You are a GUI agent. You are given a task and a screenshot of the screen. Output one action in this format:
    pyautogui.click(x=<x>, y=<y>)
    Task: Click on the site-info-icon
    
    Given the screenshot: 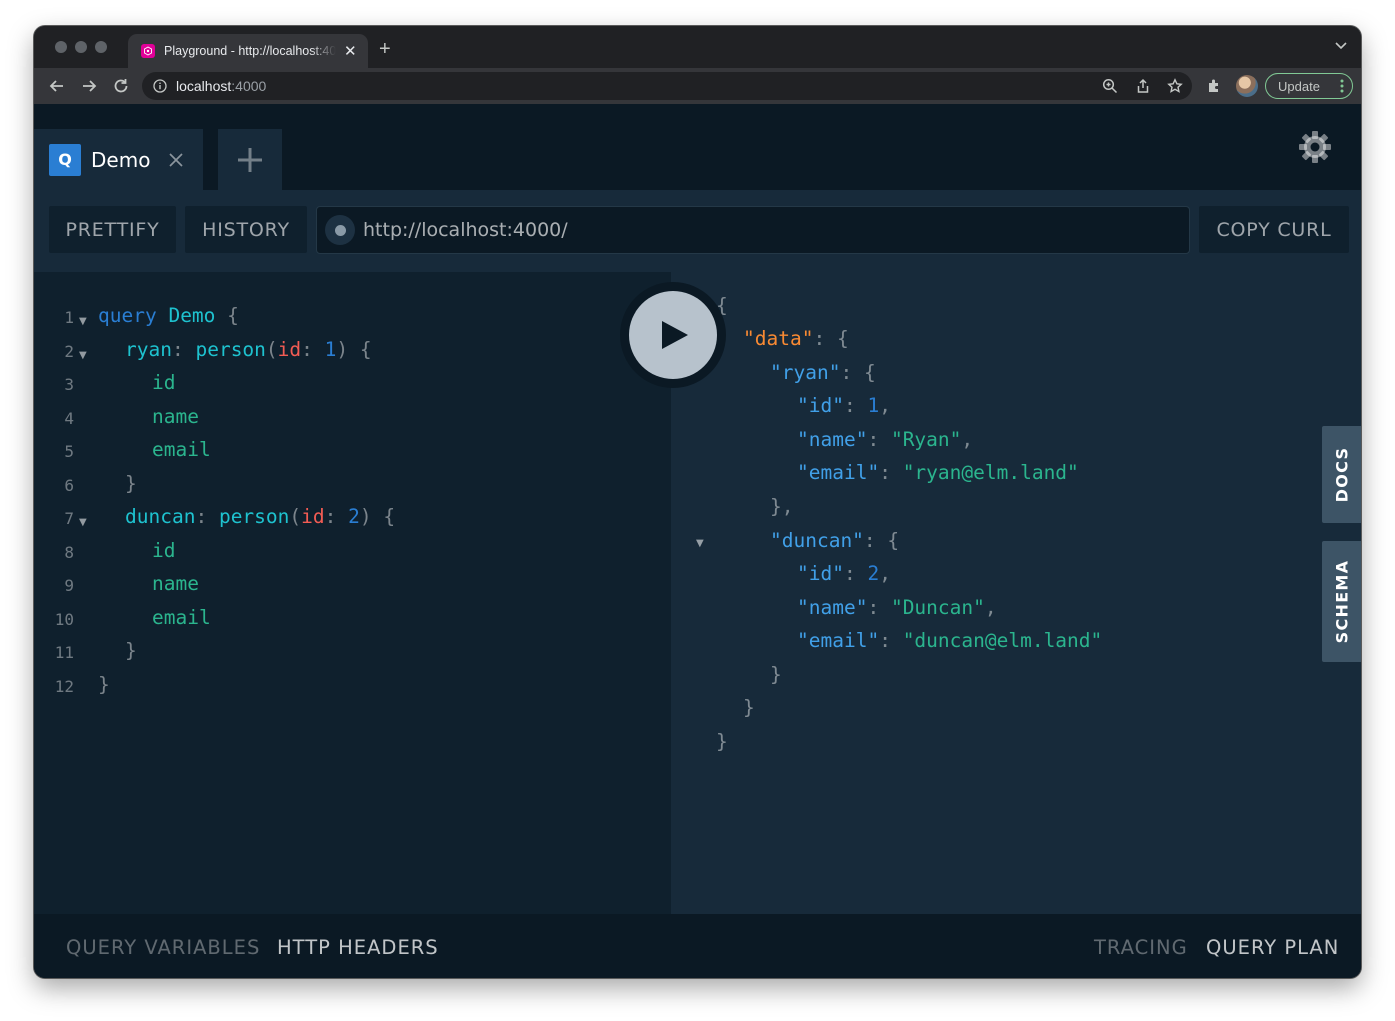 What is the action you would take?
    pyautogui.click(x=160, y=86)
    